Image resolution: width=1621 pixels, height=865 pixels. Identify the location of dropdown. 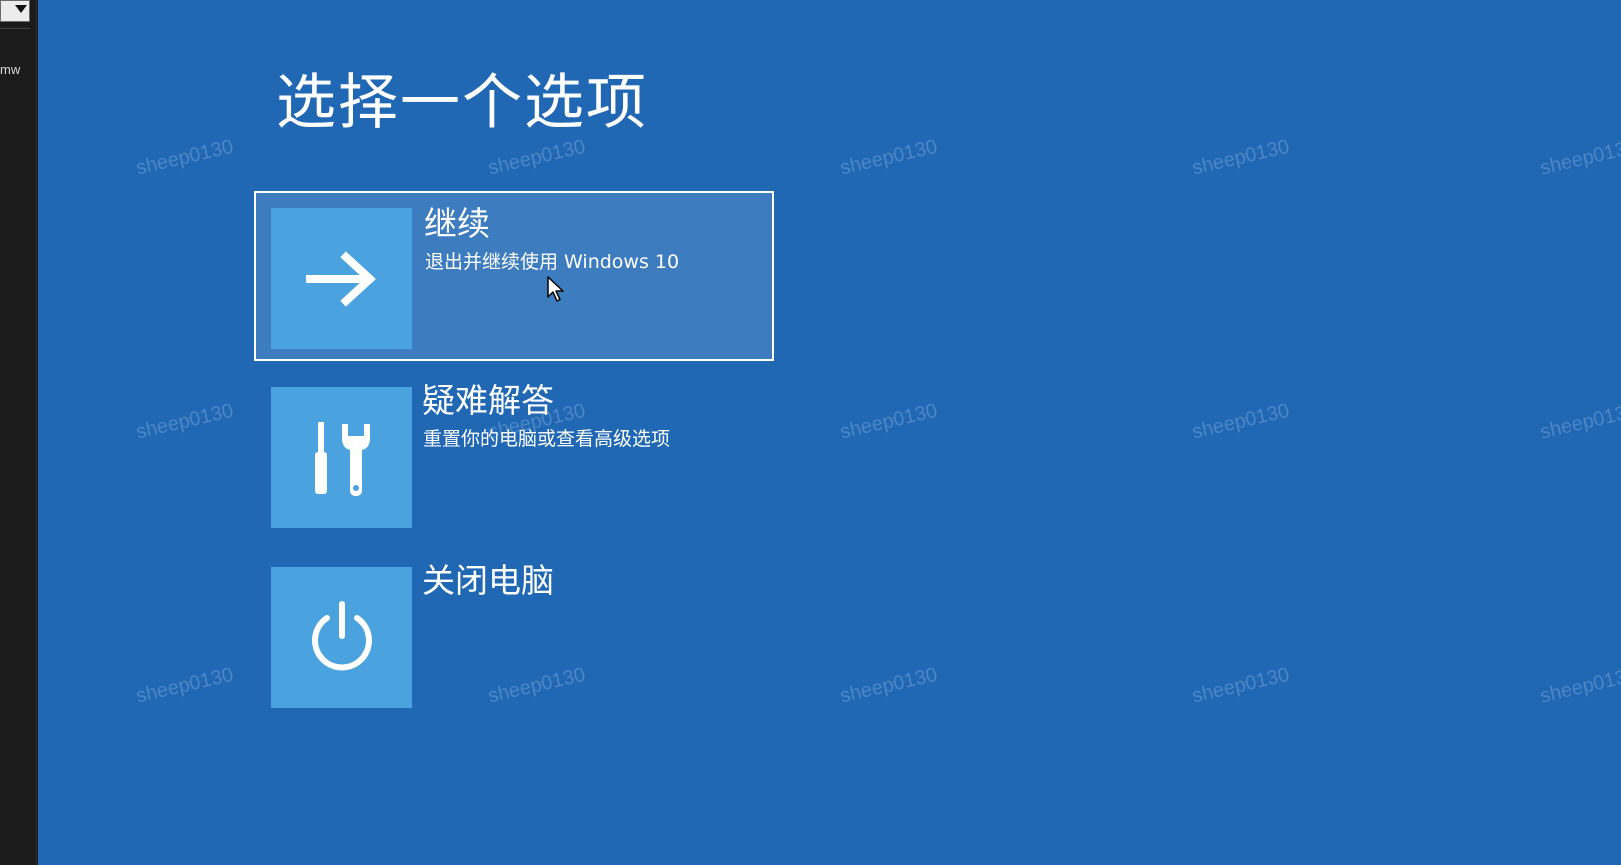
(15, 11).